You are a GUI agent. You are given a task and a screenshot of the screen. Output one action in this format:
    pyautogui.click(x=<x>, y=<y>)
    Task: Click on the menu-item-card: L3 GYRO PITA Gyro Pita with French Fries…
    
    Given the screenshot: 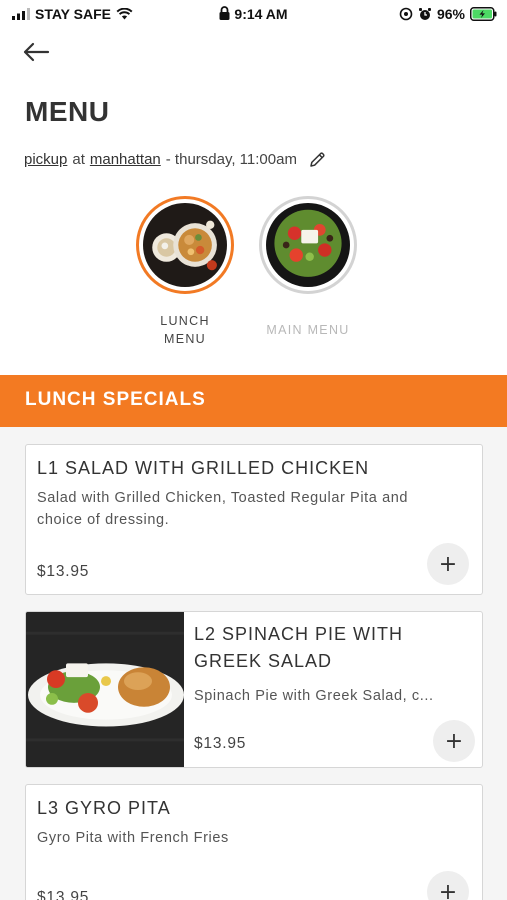 What is the action you would take?
    pyautogui.click(x=254, y=842)
    